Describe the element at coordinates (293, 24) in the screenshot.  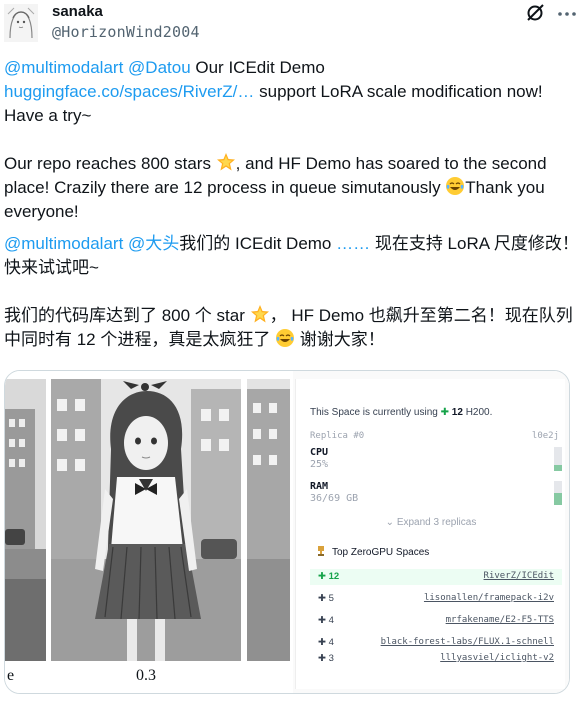
I see `tweet-header: sanaka @HorizonWind2004` at that location.